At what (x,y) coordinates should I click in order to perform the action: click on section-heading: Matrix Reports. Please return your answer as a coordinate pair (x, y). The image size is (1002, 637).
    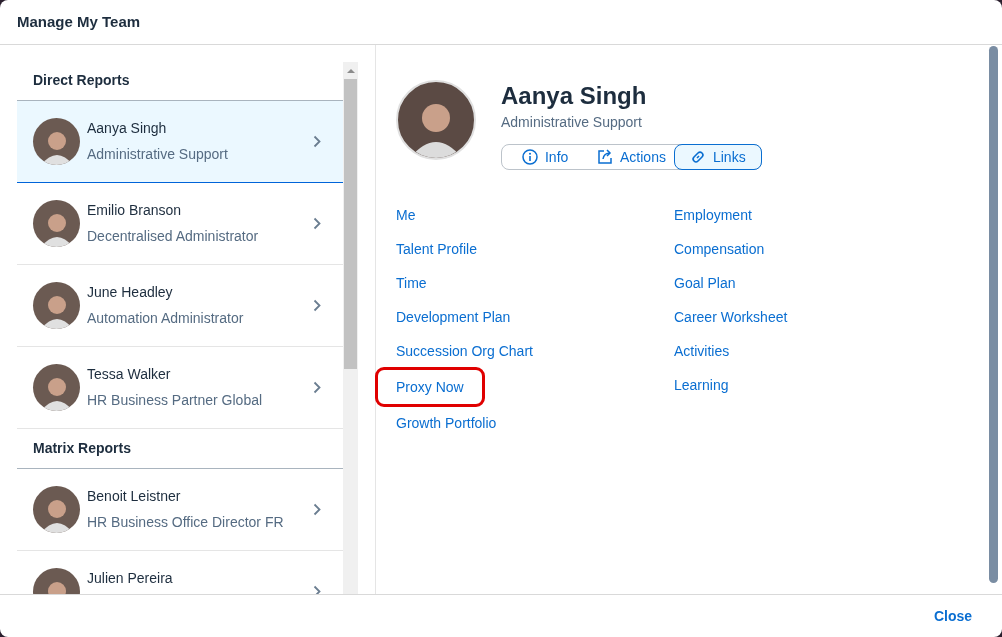
    Looking at the image, I should click on (82, 448).